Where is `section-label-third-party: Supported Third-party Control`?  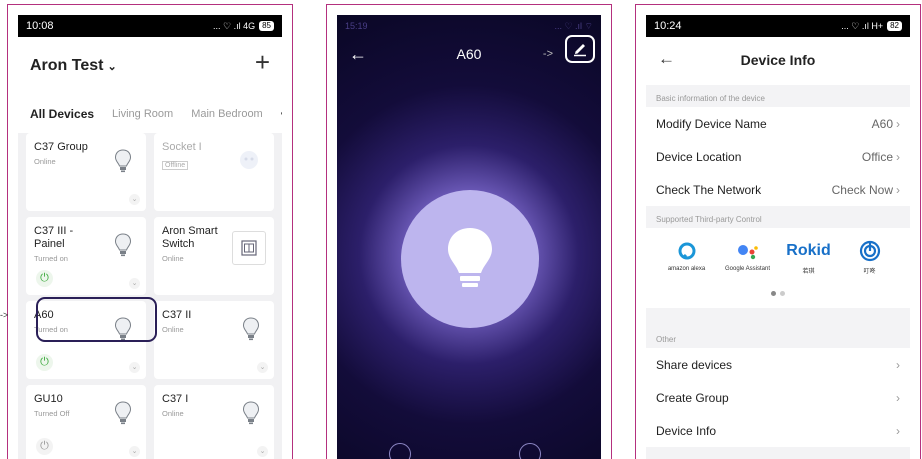
section-label-third-party: Supported Third-party Control is located at coordinates (778, 217).